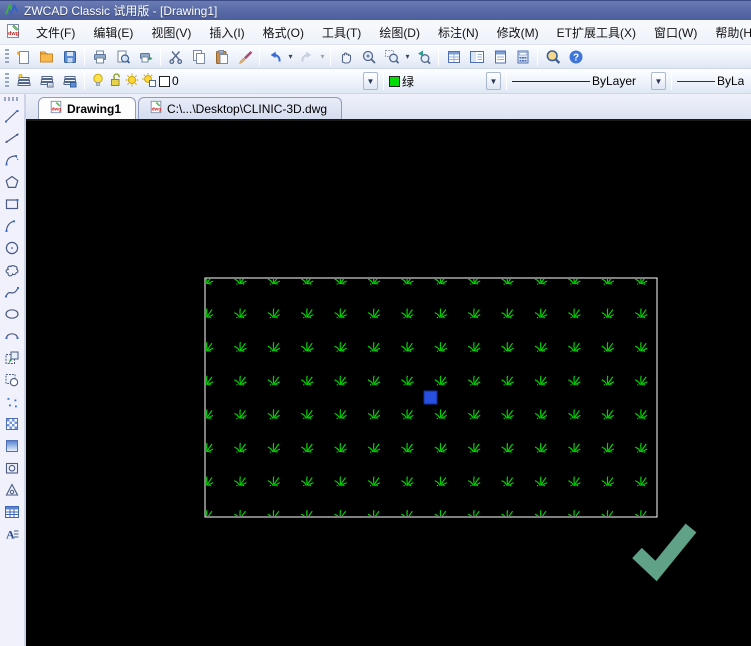  I want to click on point-tool-button, so click(12, 402).